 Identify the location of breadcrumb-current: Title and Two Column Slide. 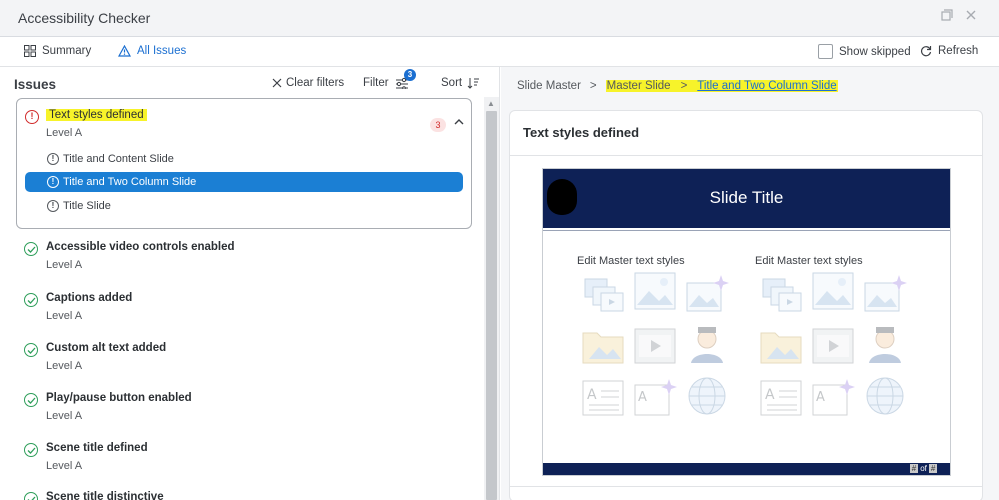
(767, 86).